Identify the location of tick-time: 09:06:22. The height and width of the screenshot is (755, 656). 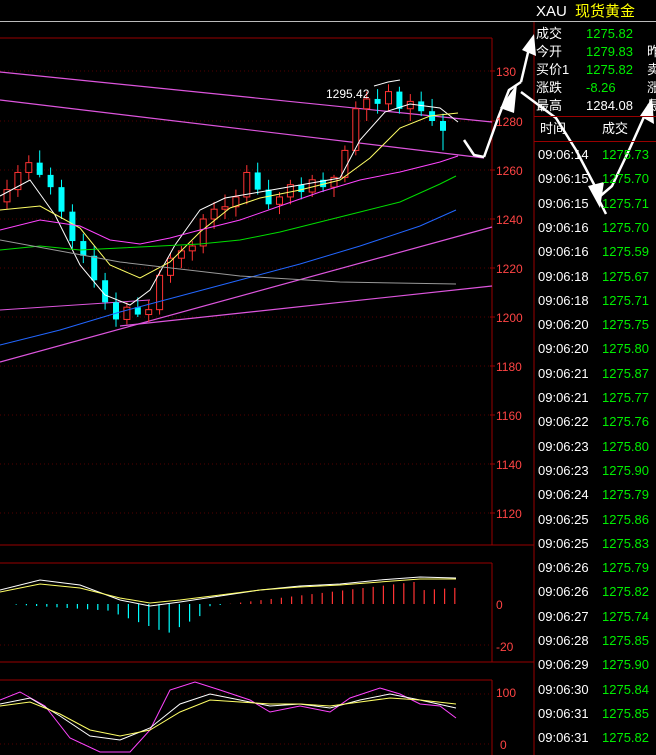
(563, 422).